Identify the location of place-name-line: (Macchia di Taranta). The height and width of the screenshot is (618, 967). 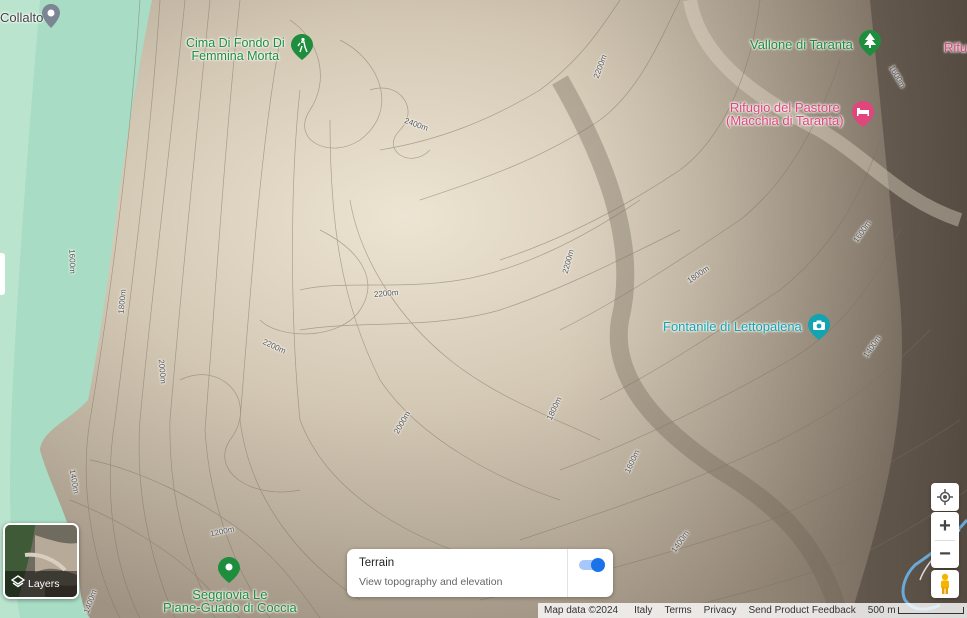
(785, 120).